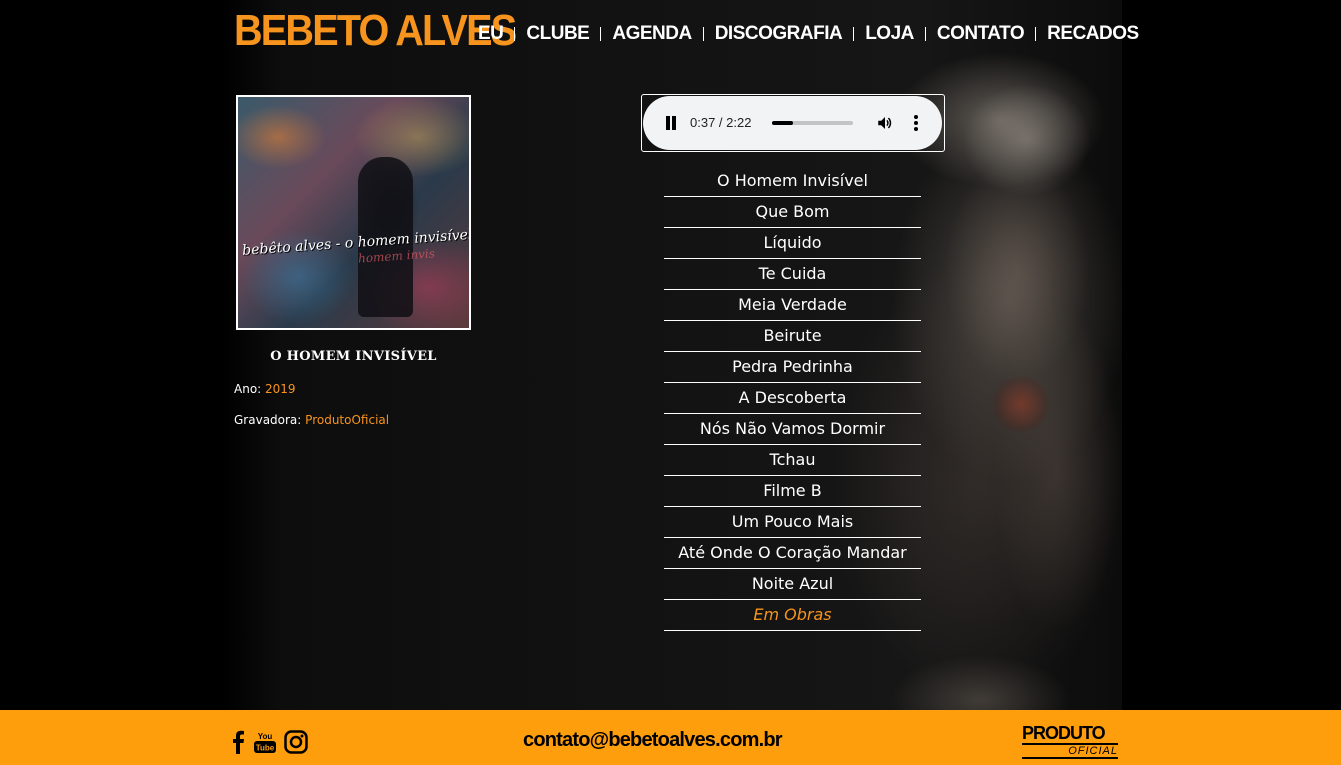 The height and width of the screenshot is (765, 1341). What do you see at coordinates (792, 615) in the screenshot?
I see `track-item: Em Obras` at bounding box center [792, 615].